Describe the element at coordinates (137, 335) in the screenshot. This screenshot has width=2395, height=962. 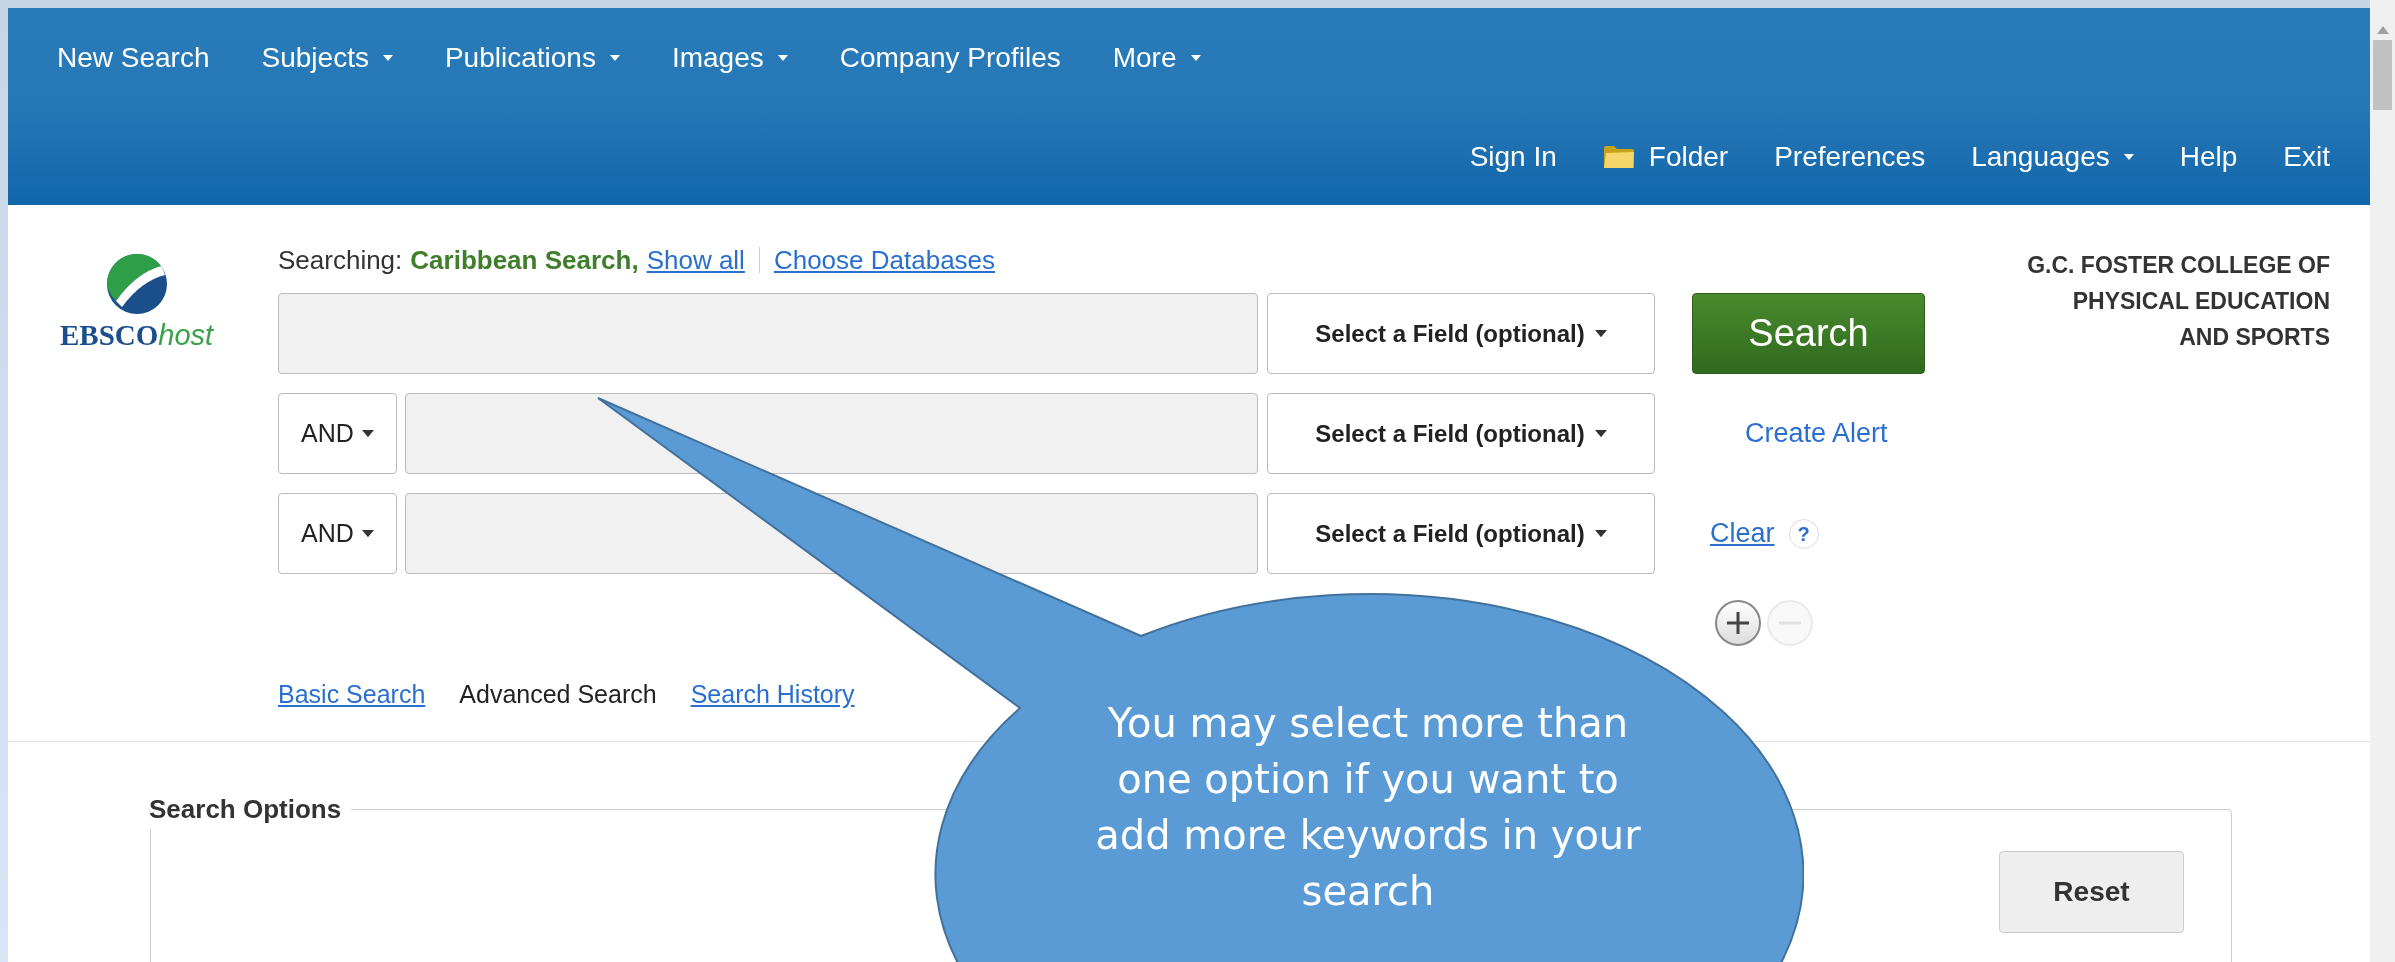
I see `logo-text: EBSCOhost` at that location.